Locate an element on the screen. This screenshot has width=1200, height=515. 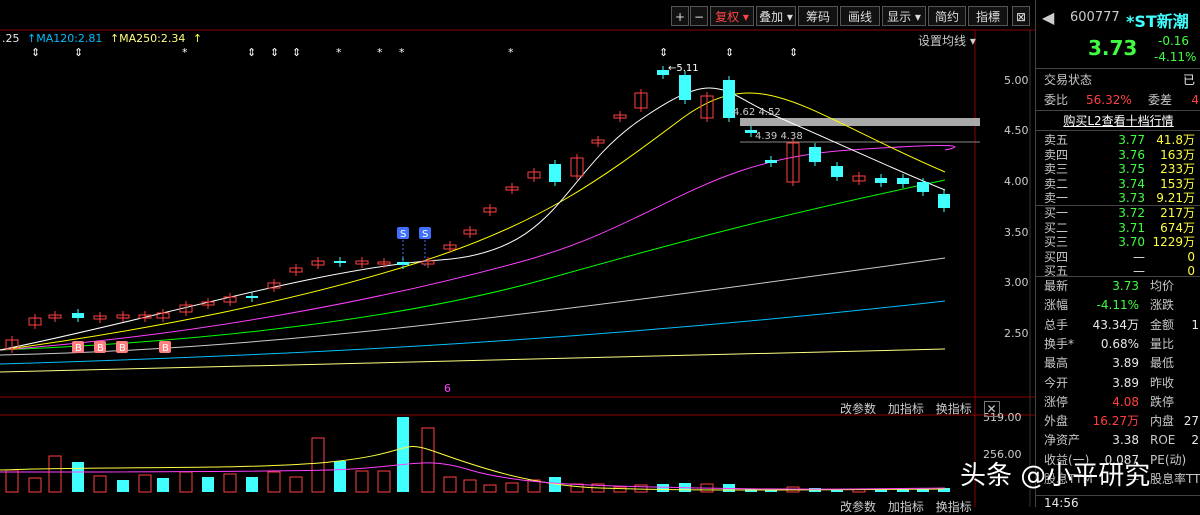
switch-indicator-button-2: 换指标 is located at coordinates (954, 507).